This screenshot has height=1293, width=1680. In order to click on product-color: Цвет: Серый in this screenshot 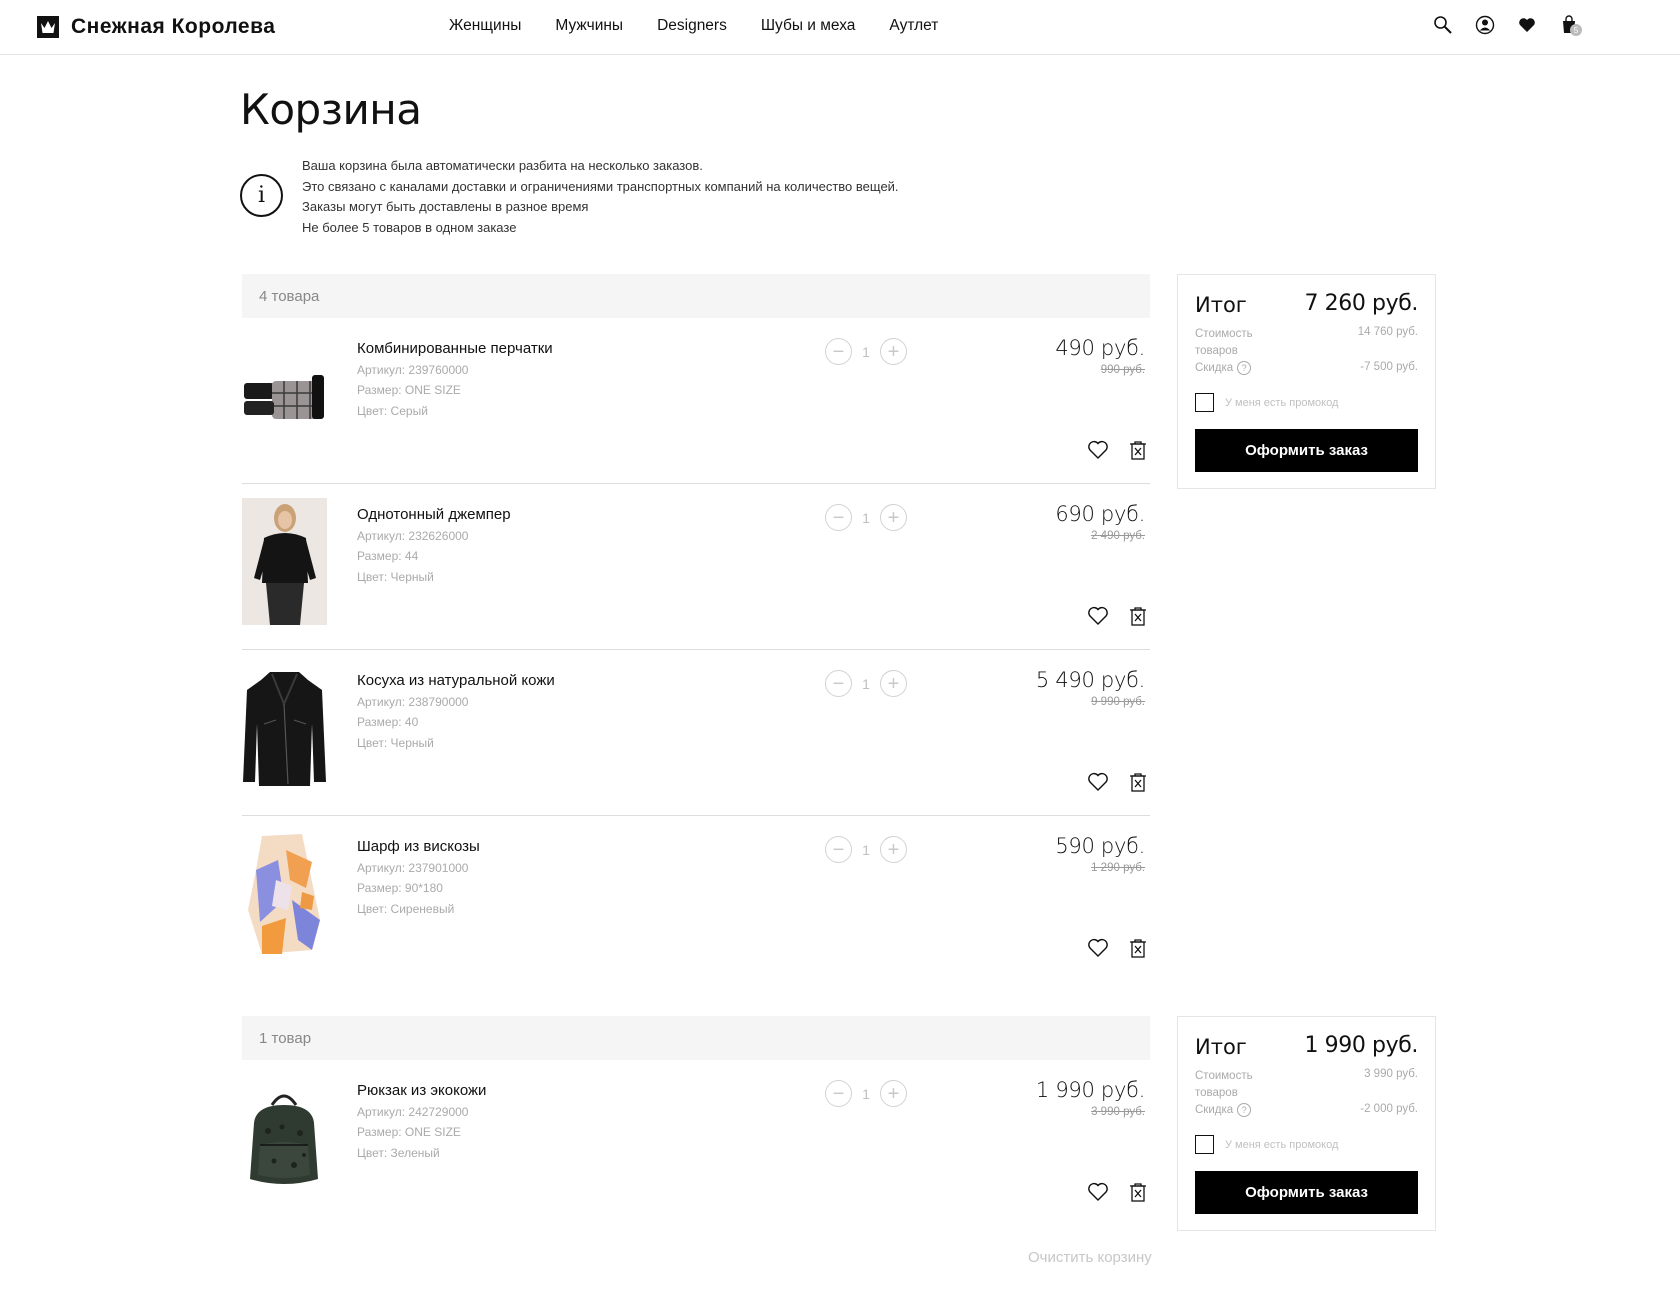, I will do `click(392, 410)`.